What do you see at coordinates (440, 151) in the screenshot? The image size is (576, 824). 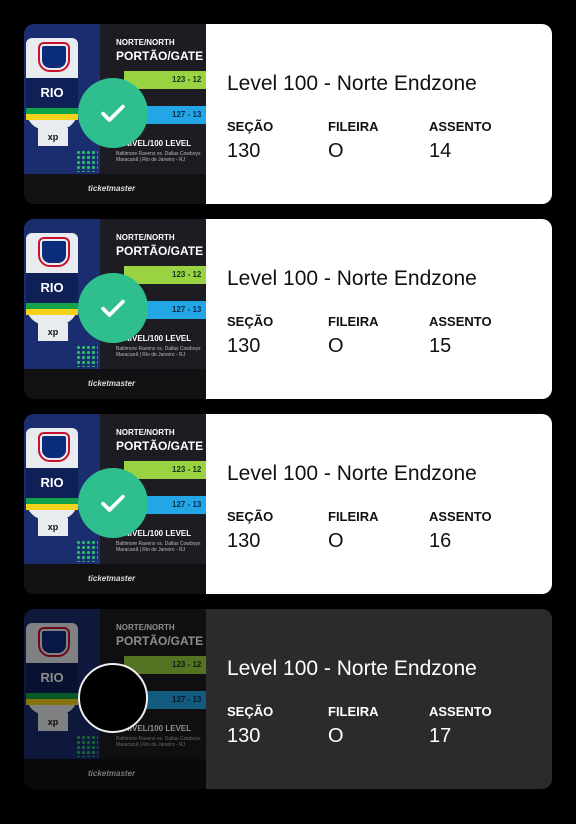 I see `seat-value: 14` at bounding box center [440, 151].